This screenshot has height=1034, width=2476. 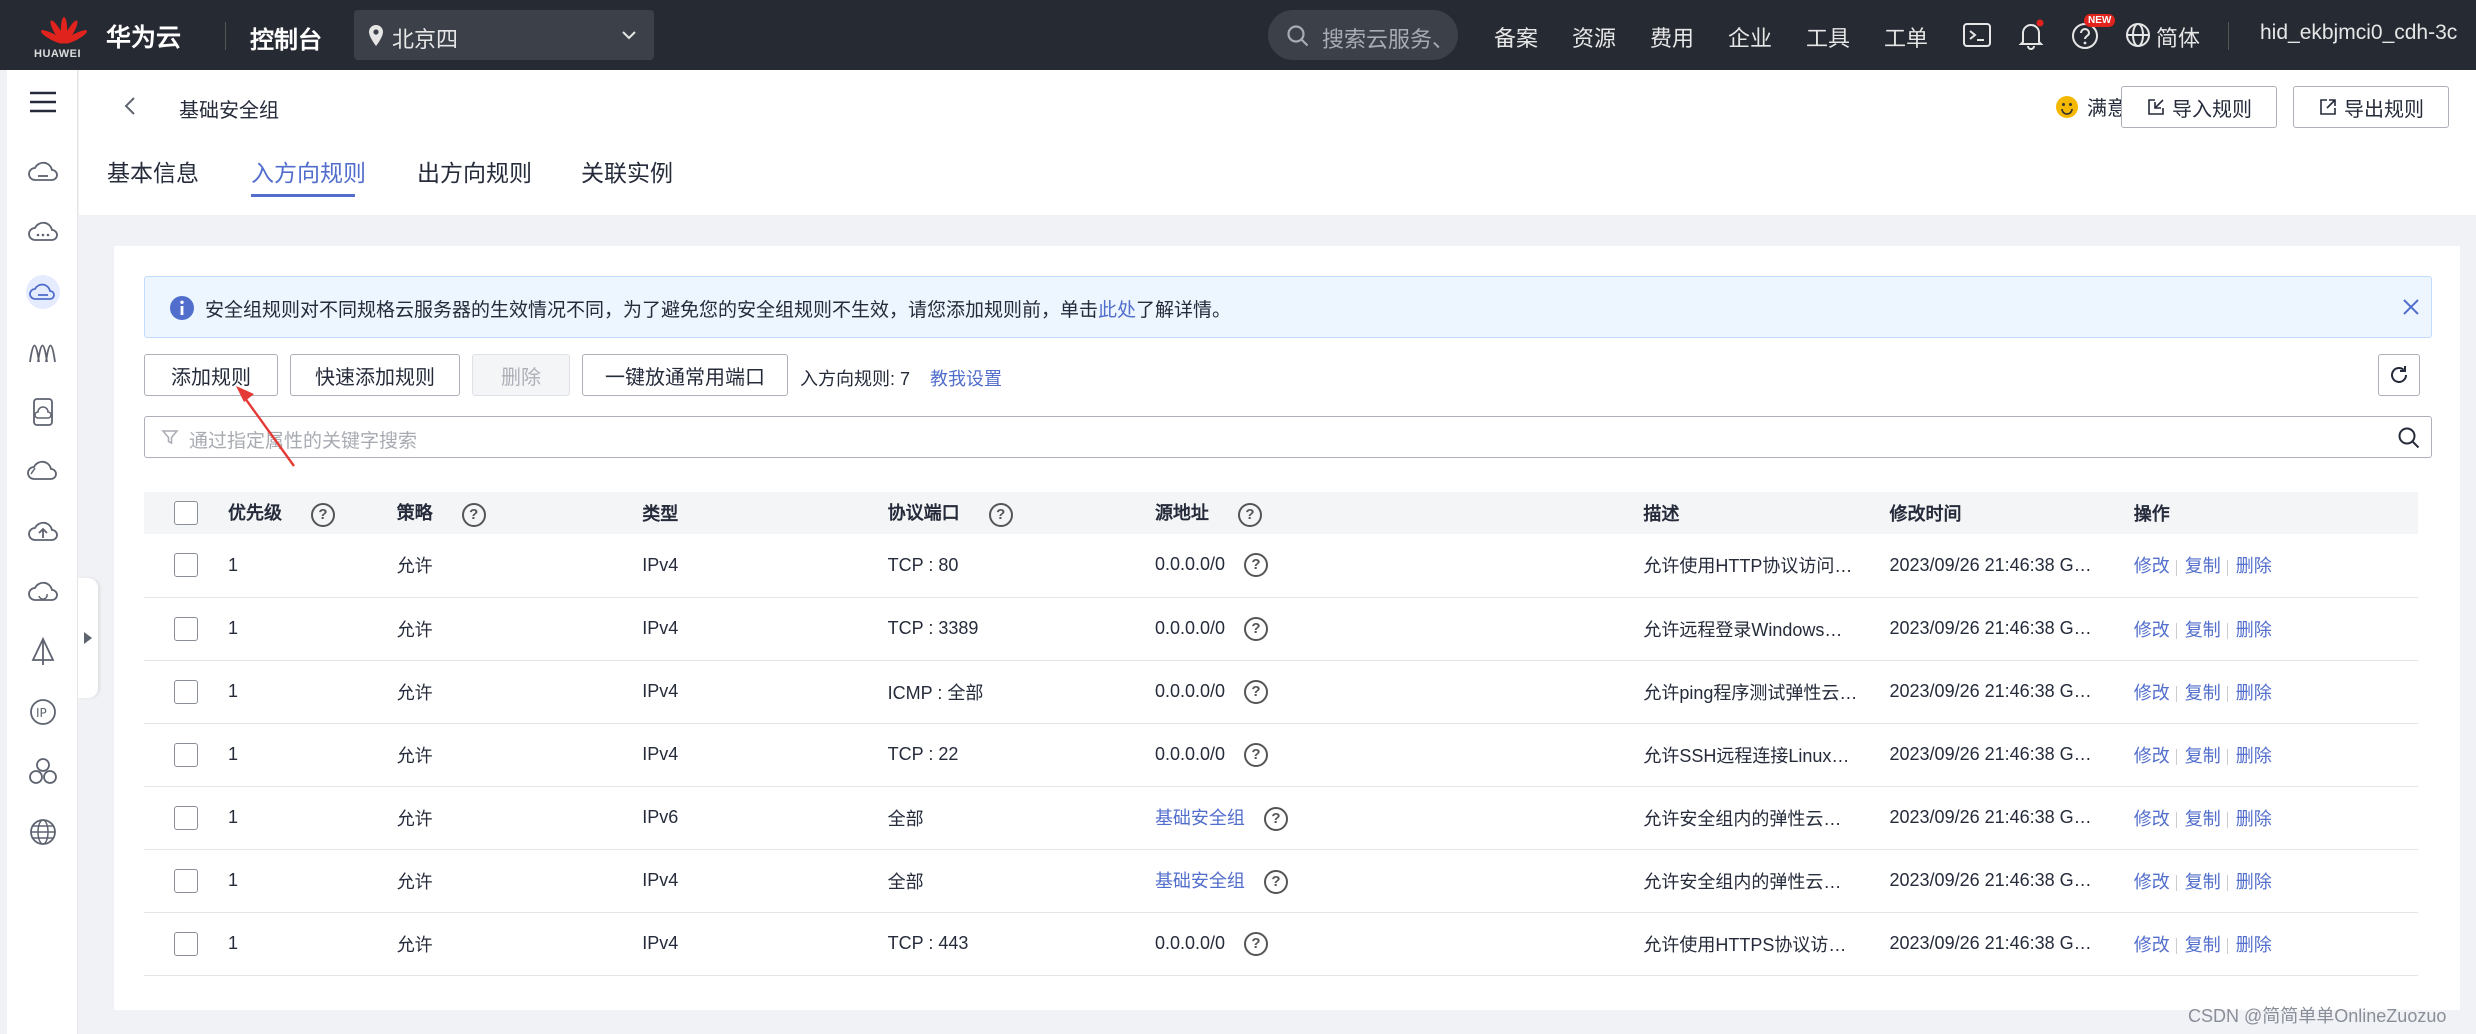 What do you see at coordinates (43, 412) in the screenshot?
I see `storage-icon` at bounding box center [43, 412].